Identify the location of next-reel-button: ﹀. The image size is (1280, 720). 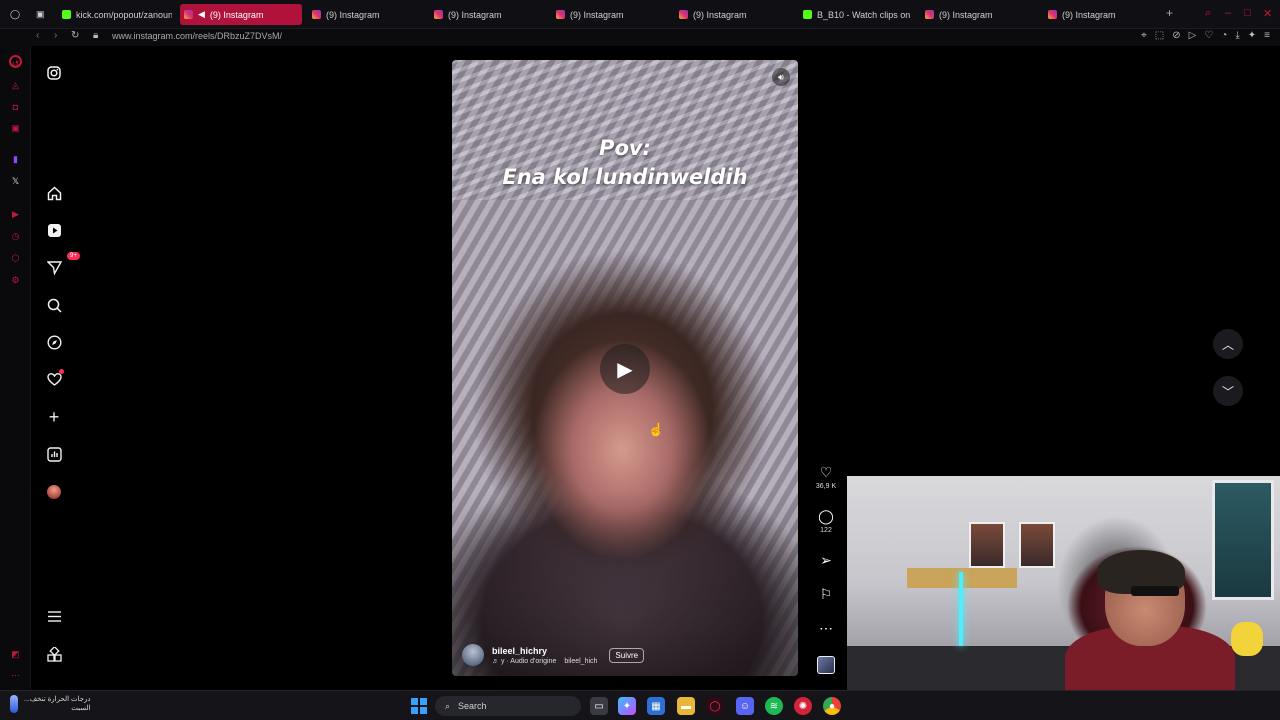
(1228, 391).